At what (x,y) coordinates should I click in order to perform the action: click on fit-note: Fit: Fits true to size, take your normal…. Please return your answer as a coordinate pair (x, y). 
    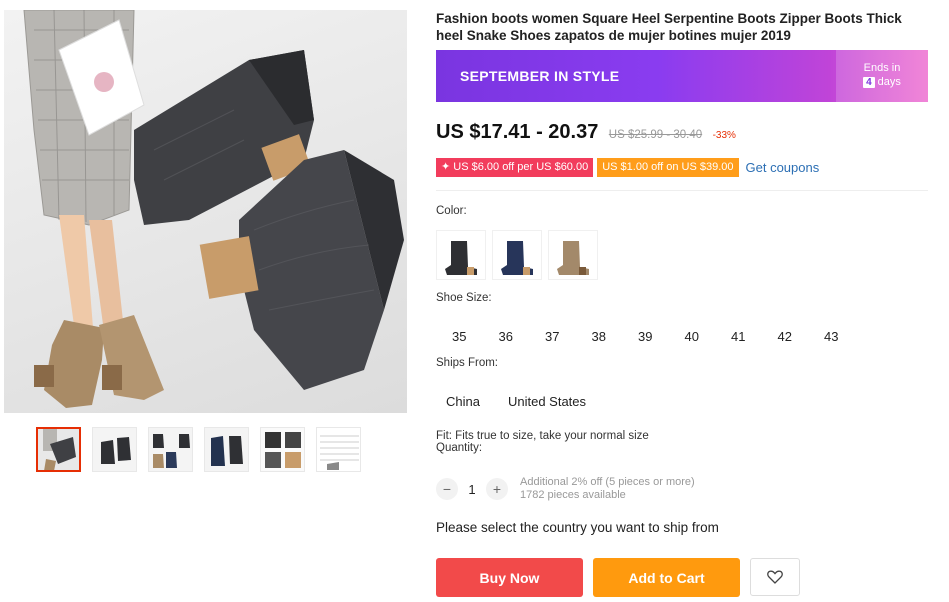
    Looking at the image, I should click on (542, 436).